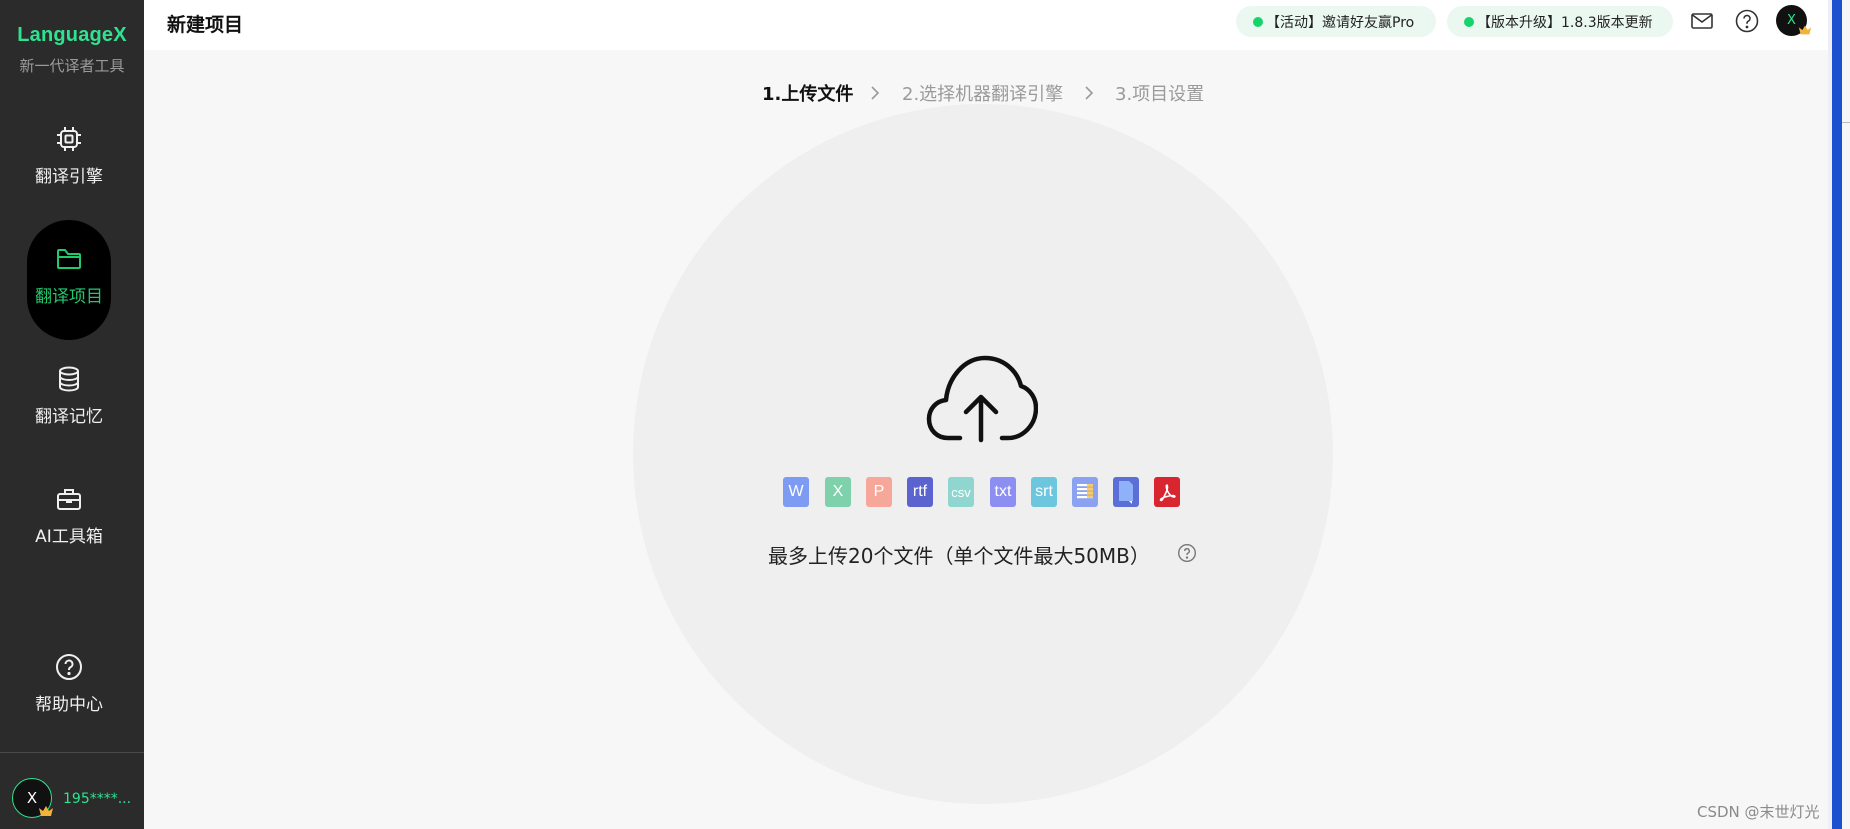  Describe the element at coordinates (879, 492) in the screenshot. I see `powerpoint-file-icon: P` at that location.